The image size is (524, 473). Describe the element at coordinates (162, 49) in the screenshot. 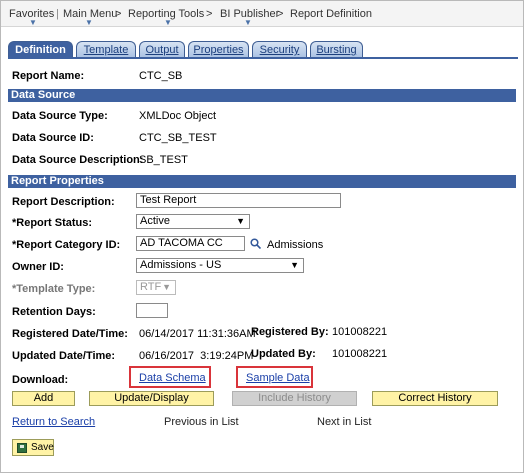

I see `tab-output: Output` at that location.